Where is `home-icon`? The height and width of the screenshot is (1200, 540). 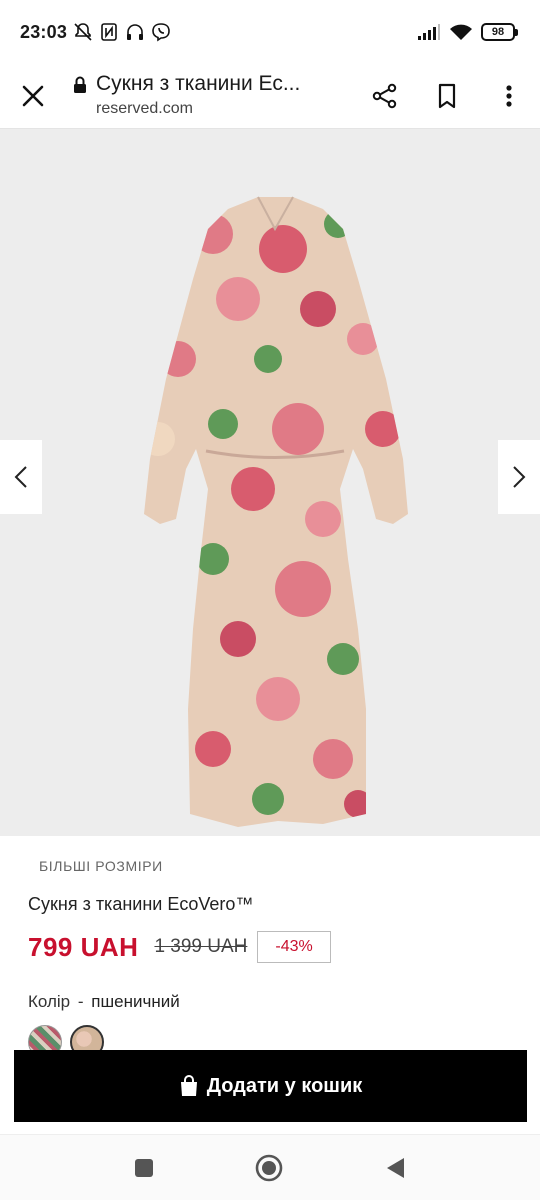
home-icon is located at coordinates (269, 1168).